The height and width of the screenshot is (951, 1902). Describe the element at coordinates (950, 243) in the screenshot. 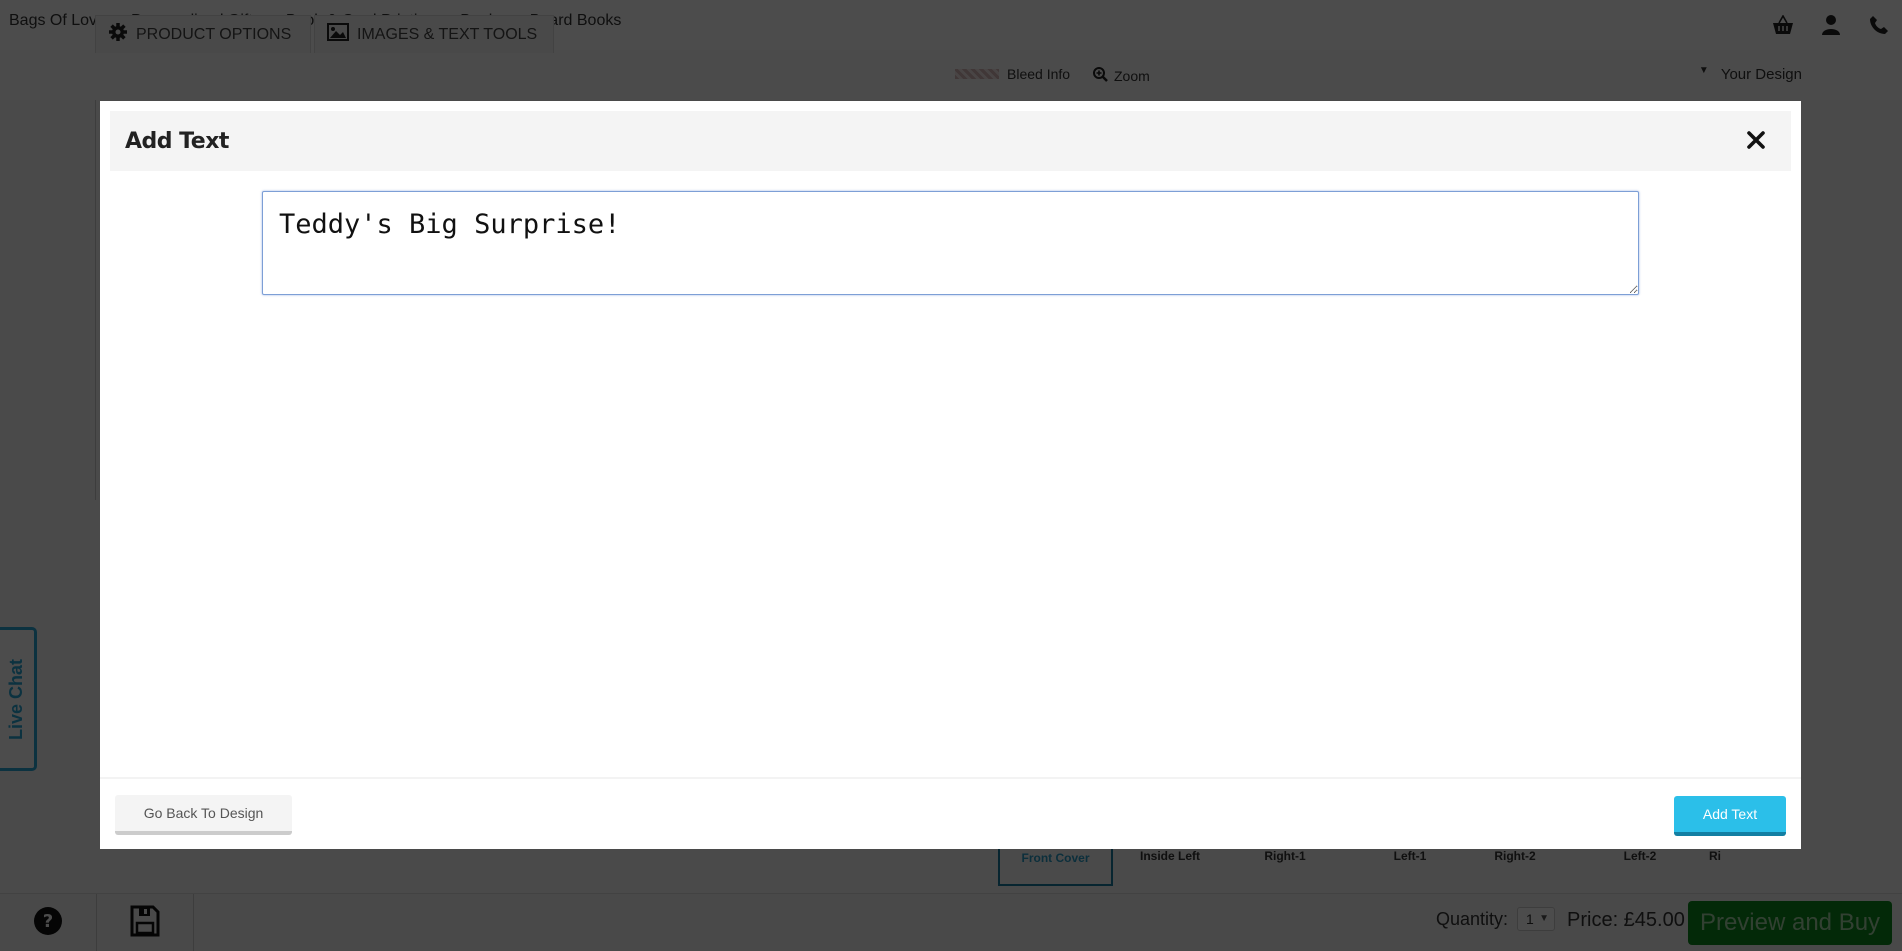

I see `text-input: Teddy's Big Surprise!` at that location.